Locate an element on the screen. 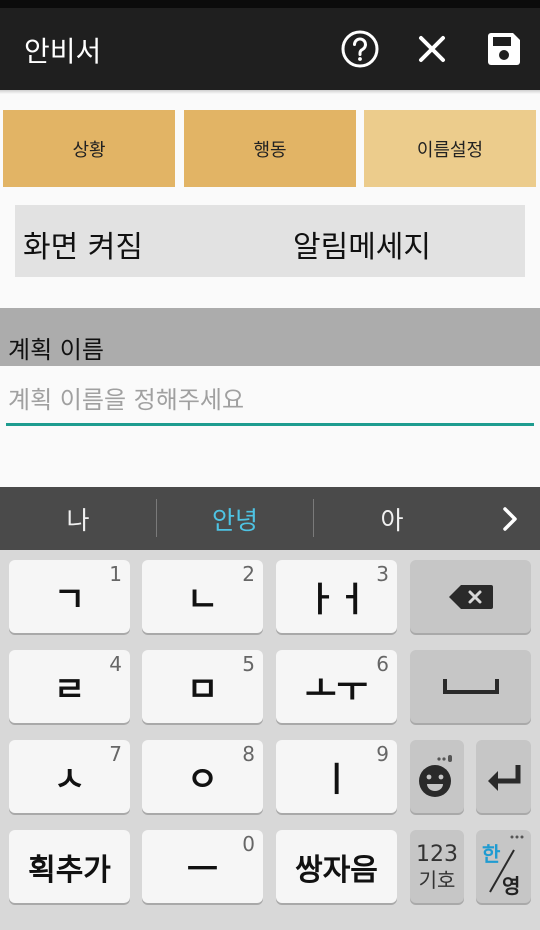 The height and width of the screenshot is (930, 540). key-nieun: ㄴ 2 is located at coordinates (202, 596).